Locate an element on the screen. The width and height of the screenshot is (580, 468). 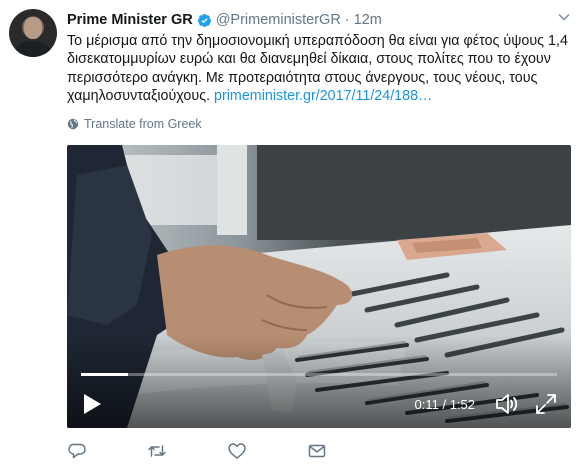
video-time-readout: 0:11 / 1:52 is located at coordinates (445, 404).